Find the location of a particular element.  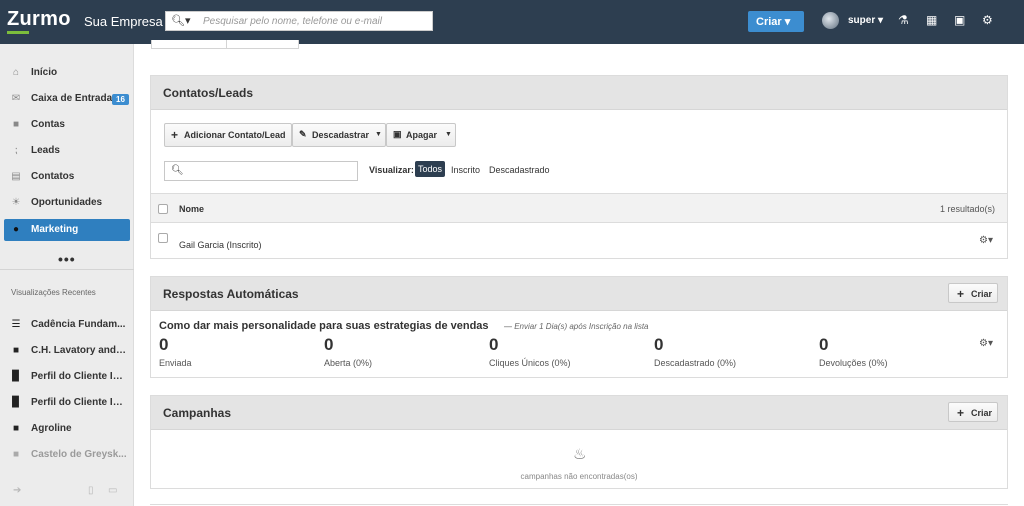

app-logo: Zurmo is located at coordinates (39, 19).